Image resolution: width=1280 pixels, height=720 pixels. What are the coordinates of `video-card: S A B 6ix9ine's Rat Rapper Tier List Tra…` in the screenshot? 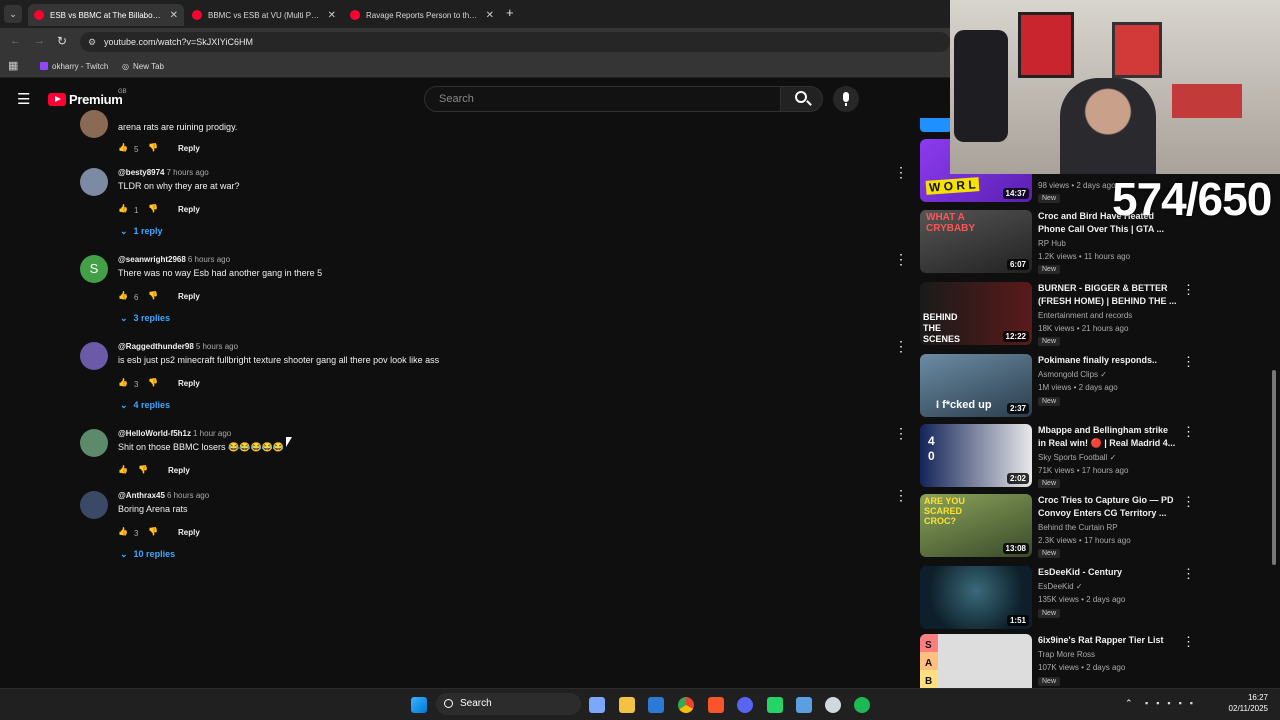 It's located at (1055, 661).